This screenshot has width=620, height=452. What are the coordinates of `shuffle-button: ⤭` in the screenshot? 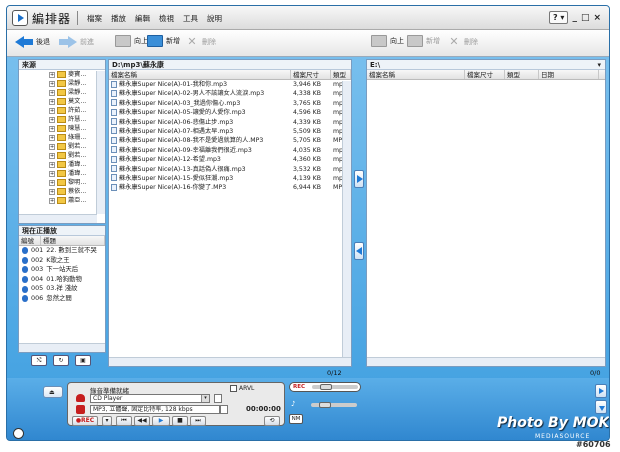 It's located at (39, 360).